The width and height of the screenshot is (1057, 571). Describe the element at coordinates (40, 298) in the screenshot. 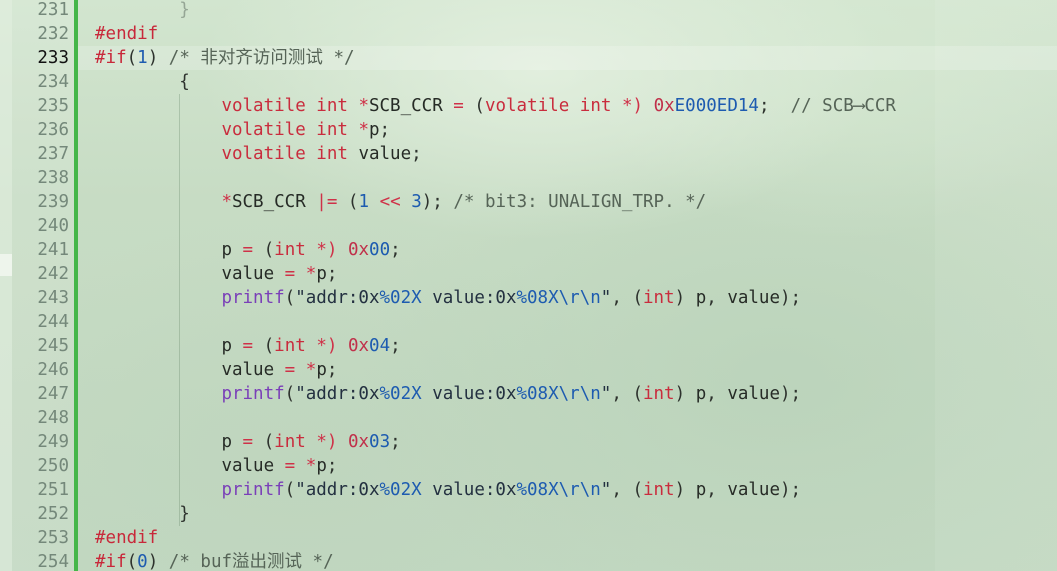

I see `line-number: 243` at that location.